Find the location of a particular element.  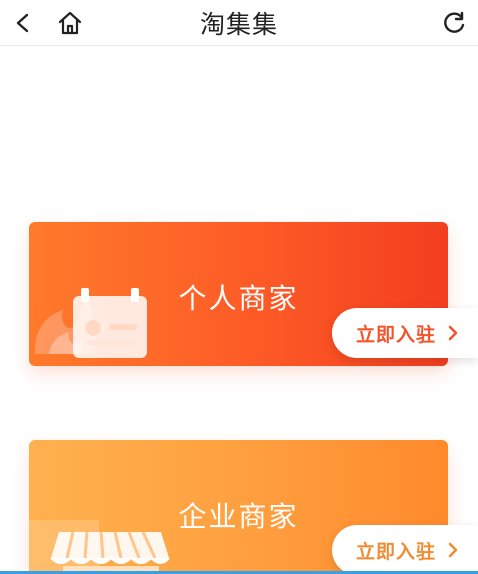

refresh-icon is located at coordinates (454, 22).